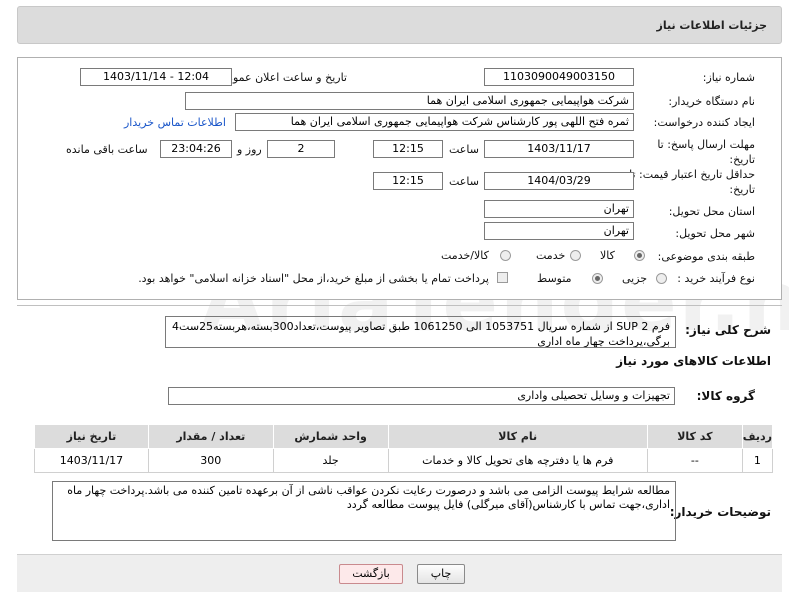  Describe the element at coordinates (694, 460) in the screenshot. I see `cell-item-code: --` at that location.